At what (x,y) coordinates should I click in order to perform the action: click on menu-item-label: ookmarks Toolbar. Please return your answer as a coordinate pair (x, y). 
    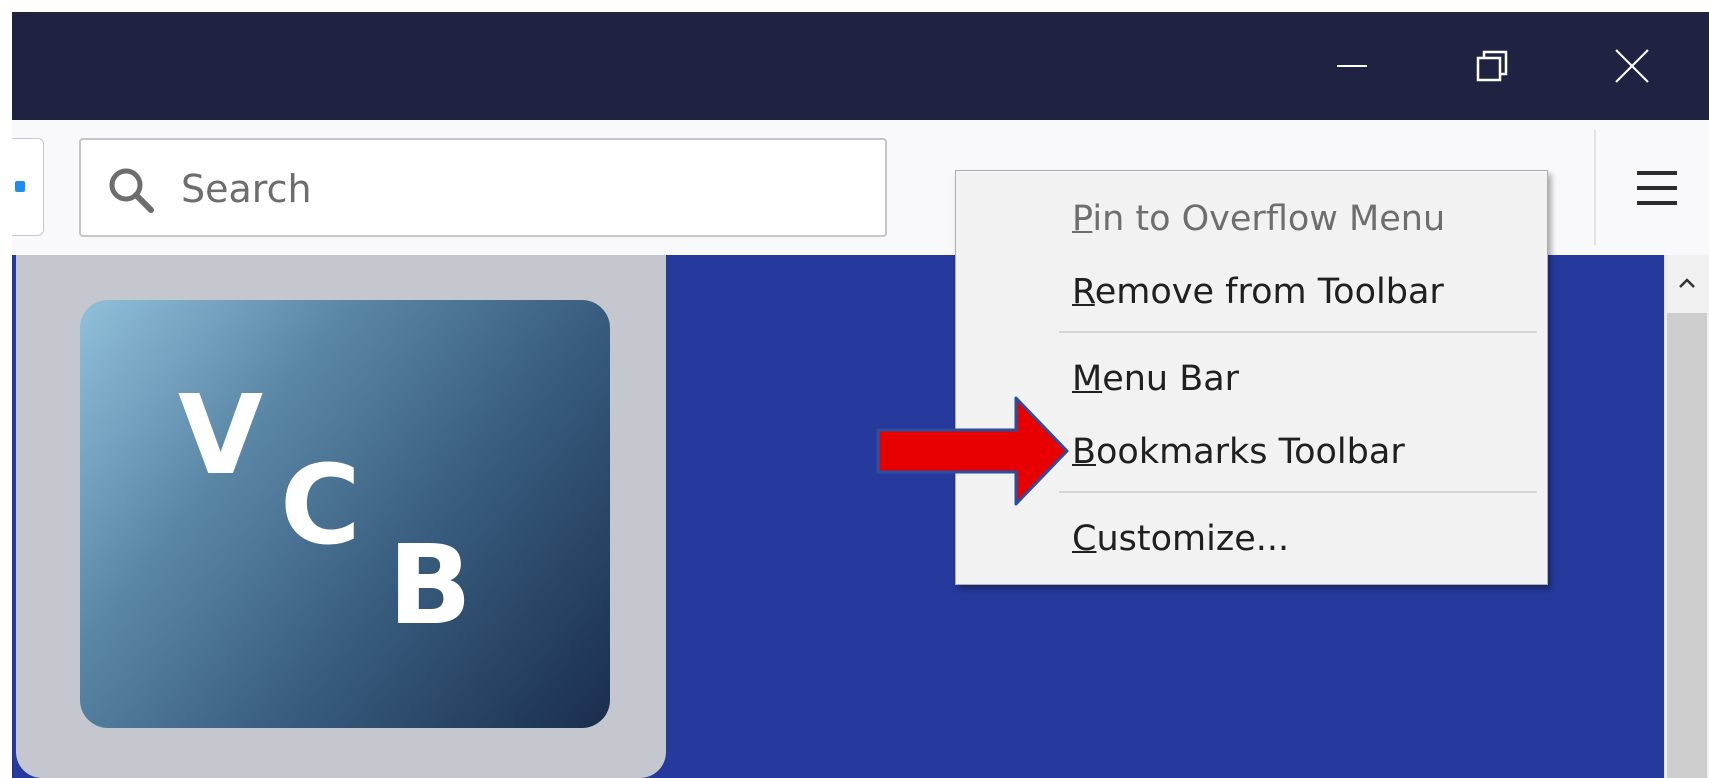
    Looking at the image, I should click on (1250, 452).